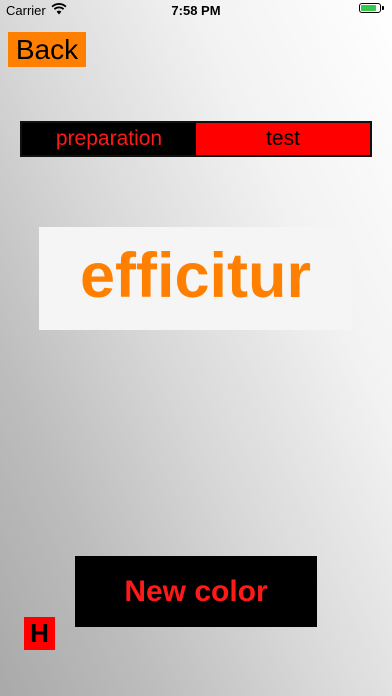  Describe the element at coordinates (39, 633) in the screenshot. I see `h-button: H` at that location.